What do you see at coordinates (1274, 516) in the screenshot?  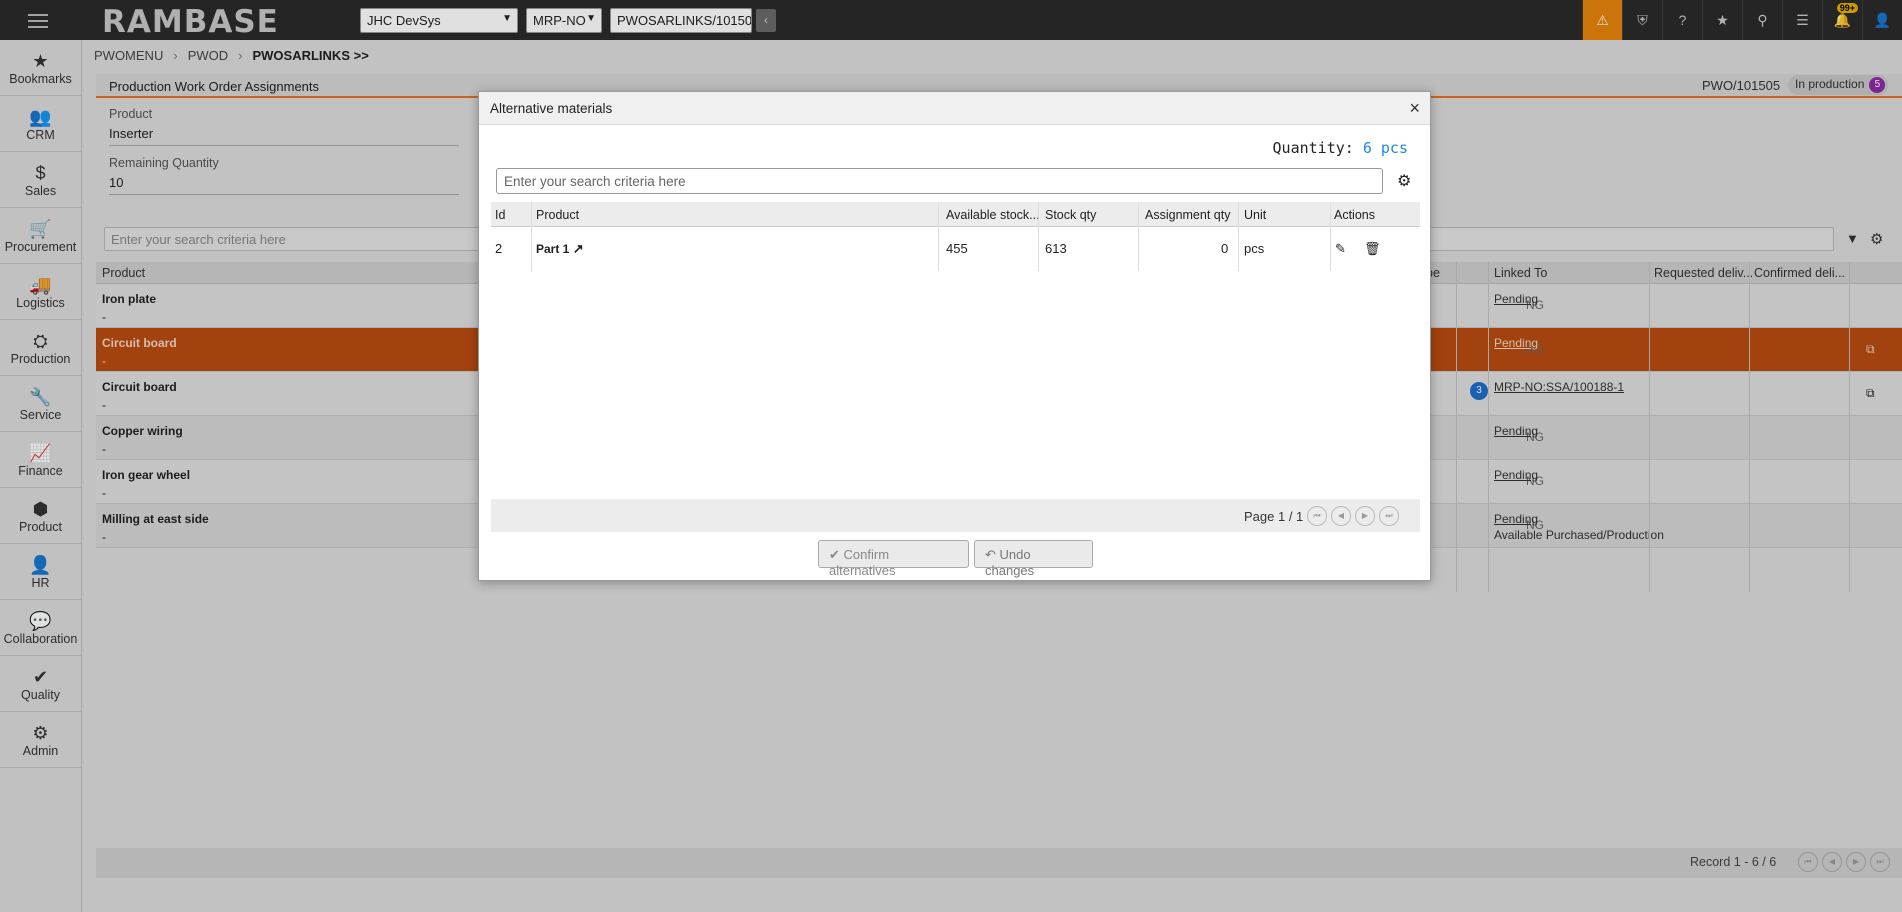 I see `page-indicator: Page 1 / 1` at bounding box center [1274, 516].